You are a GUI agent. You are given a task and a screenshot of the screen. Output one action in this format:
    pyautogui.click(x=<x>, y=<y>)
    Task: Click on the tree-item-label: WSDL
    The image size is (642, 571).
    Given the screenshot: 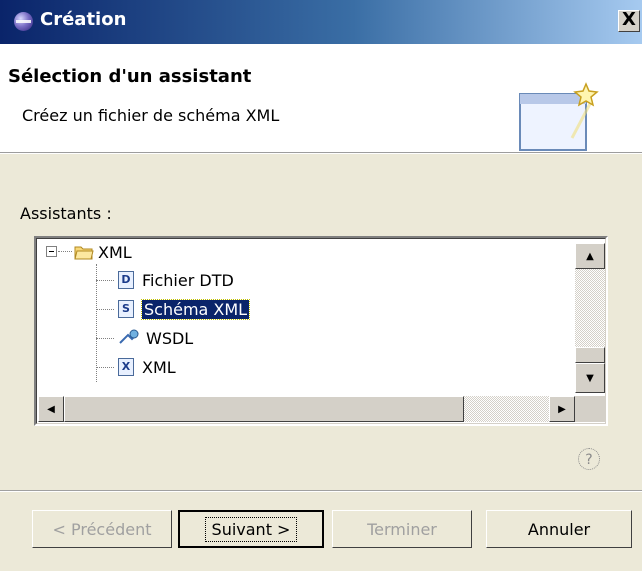 What is the action you would take?
    pyautogui.click(x=170, y=338)
    